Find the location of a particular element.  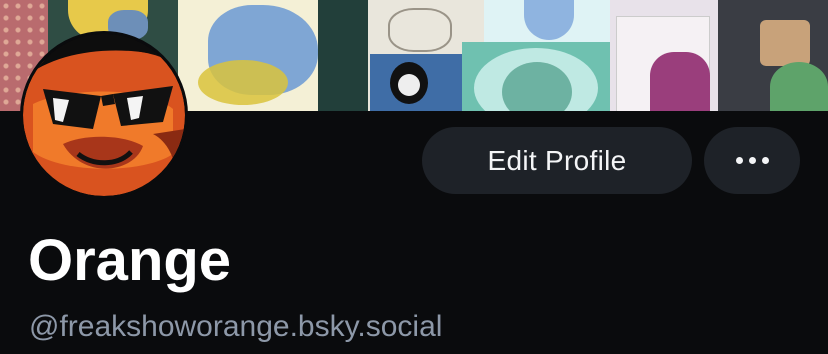

edit-profile-label: Edit Profile is located at coordinates (557, 160).